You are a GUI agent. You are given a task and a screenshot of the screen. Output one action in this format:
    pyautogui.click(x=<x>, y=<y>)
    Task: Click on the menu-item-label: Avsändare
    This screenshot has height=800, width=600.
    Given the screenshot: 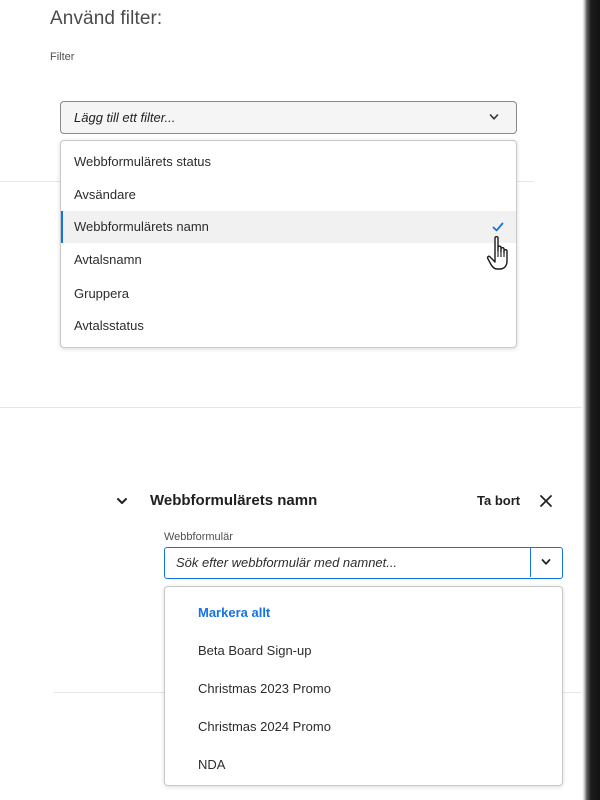 What is the action you would take?
    pyautogui.click(x=105, y=194)
    